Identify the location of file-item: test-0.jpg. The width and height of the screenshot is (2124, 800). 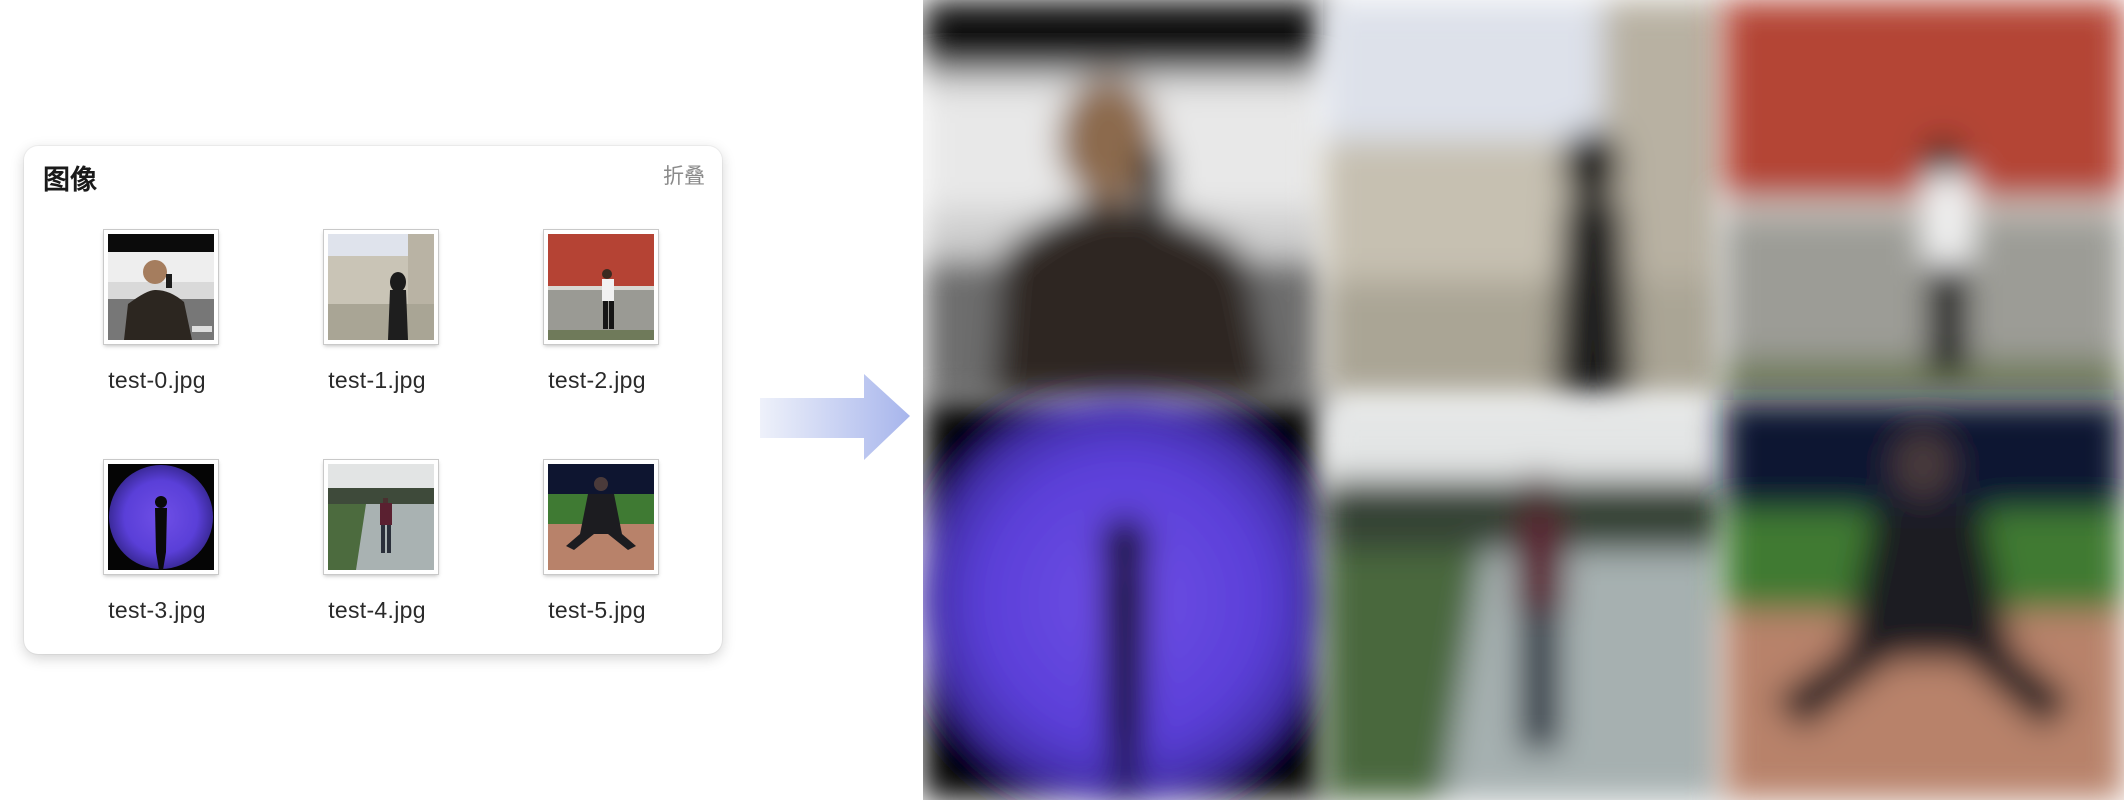
(157, 315).